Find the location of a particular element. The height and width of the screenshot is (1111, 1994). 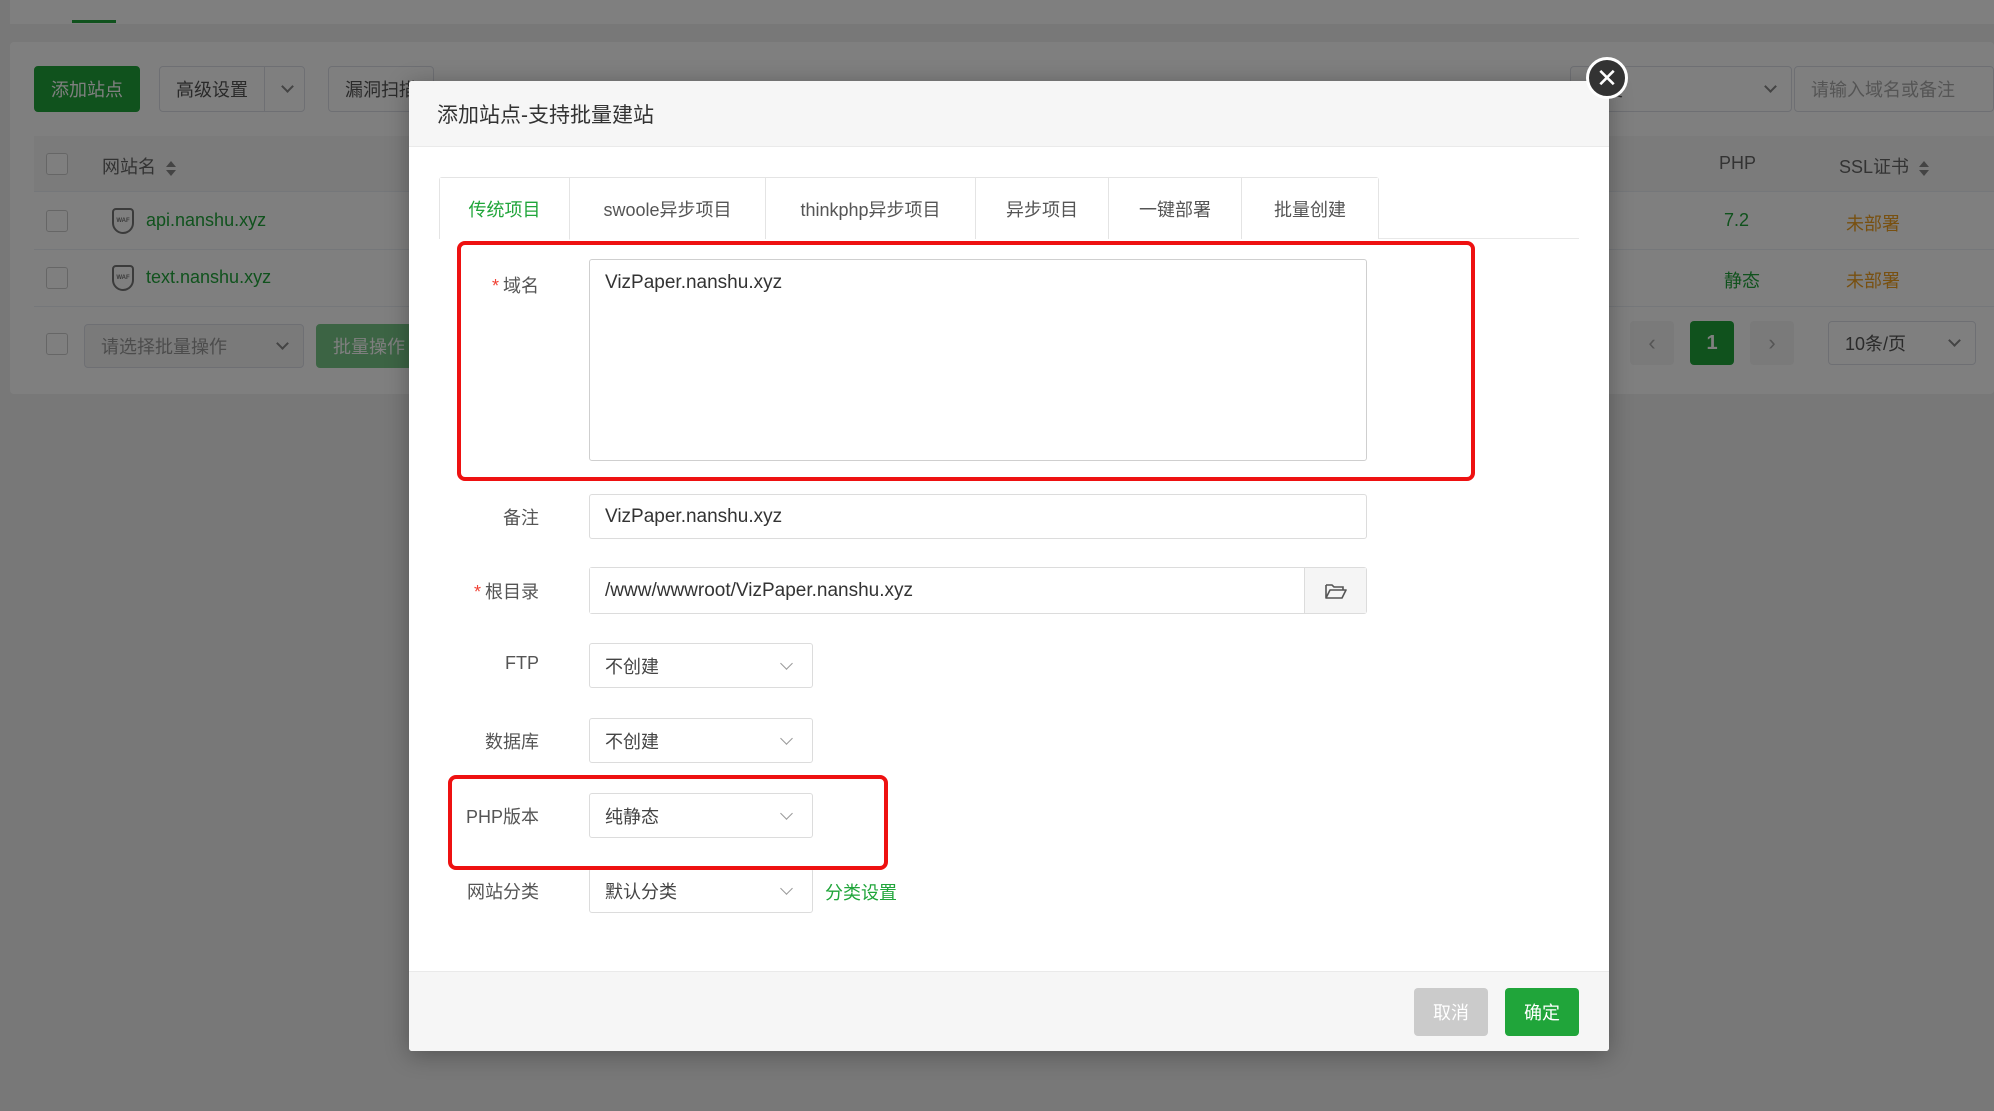

site-category-select-value: 默认分类 is located at coordinates (641, 891).